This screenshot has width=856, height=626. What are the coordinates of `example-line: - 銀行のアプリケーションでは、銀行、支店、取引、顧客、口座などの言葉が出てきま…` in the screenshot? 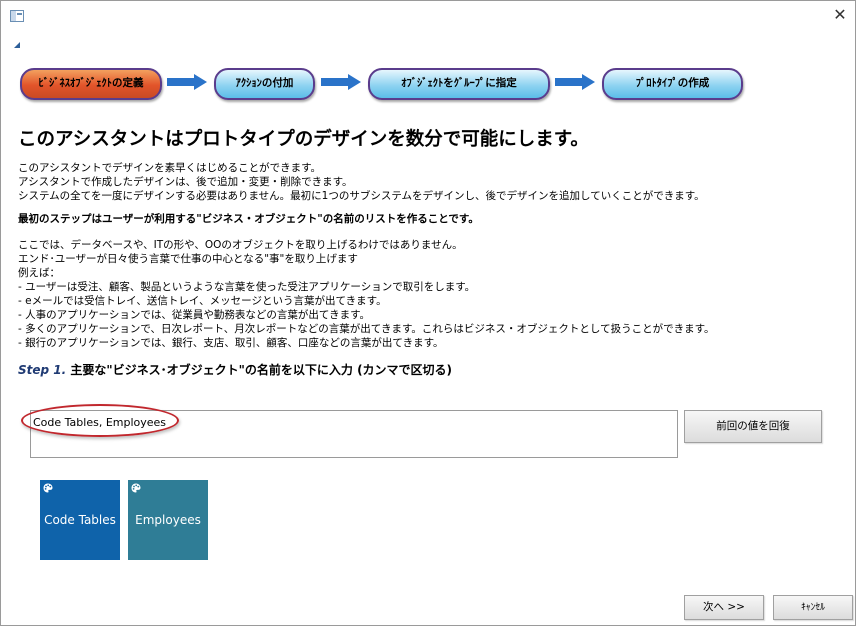 It's located at (231, 343).